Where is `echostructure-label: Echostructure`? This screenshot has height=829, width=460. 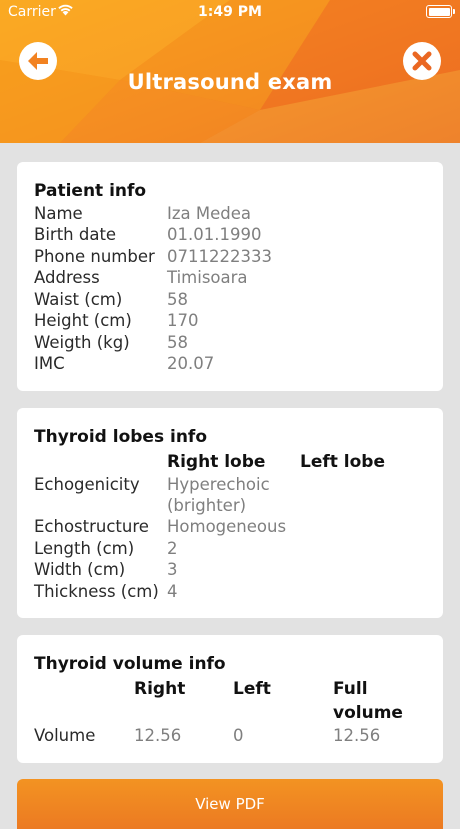
echostructure-label: Echostructure is located at coordinates (91, 526).